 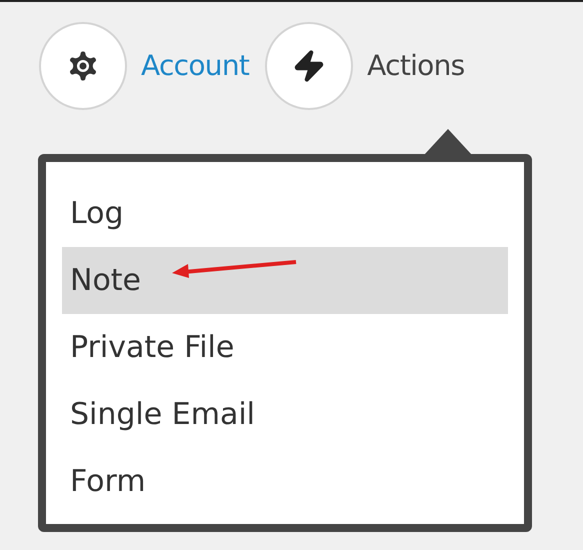 What do you see at coordinates (365, 66) in the screenshot?
I see `nav-button: Actions` at bounding box center [365, 66].